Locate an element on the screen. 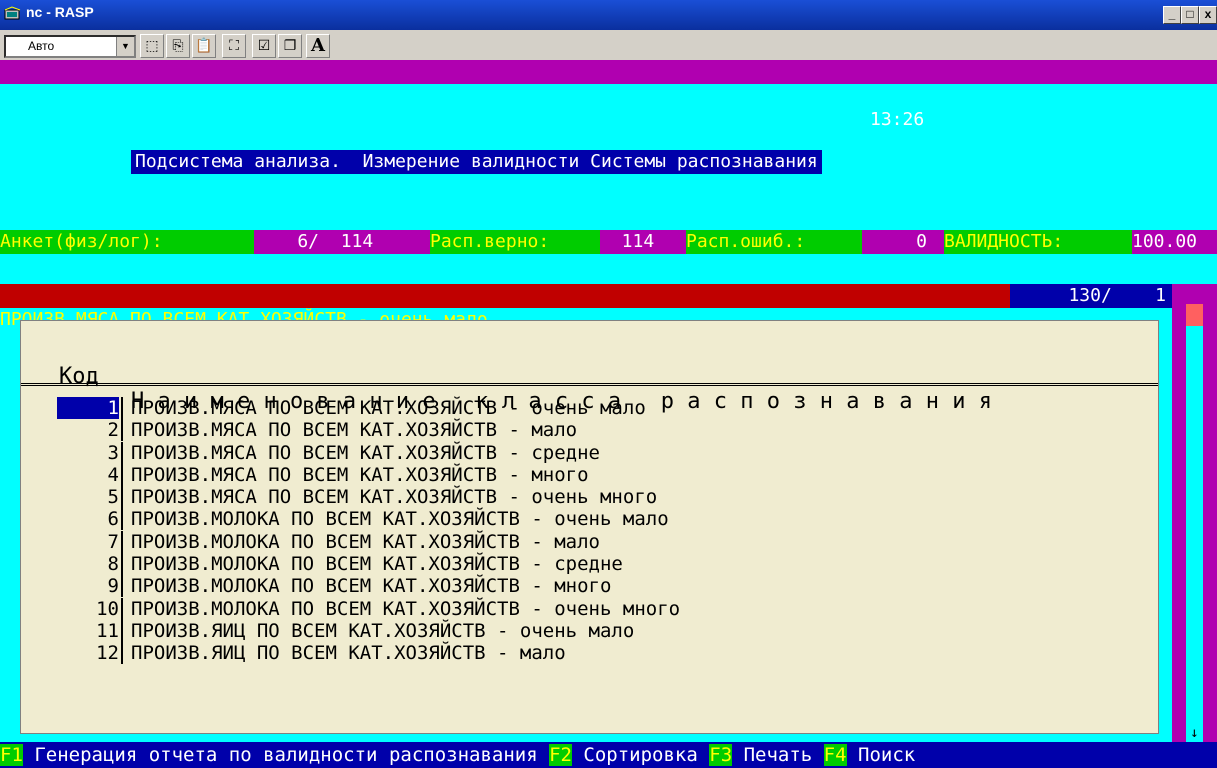 The width and height of the screenshot is (1217, 768). ankets-value: 6/ 114 is located at coordinates (342, 242).